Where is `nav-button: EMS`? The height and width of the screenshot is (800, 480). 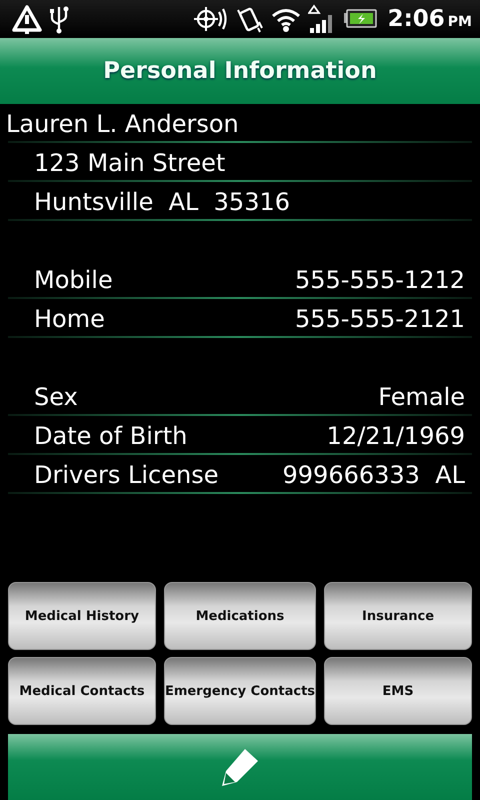 nav-button: EMS is located at coordinates (398, 691).